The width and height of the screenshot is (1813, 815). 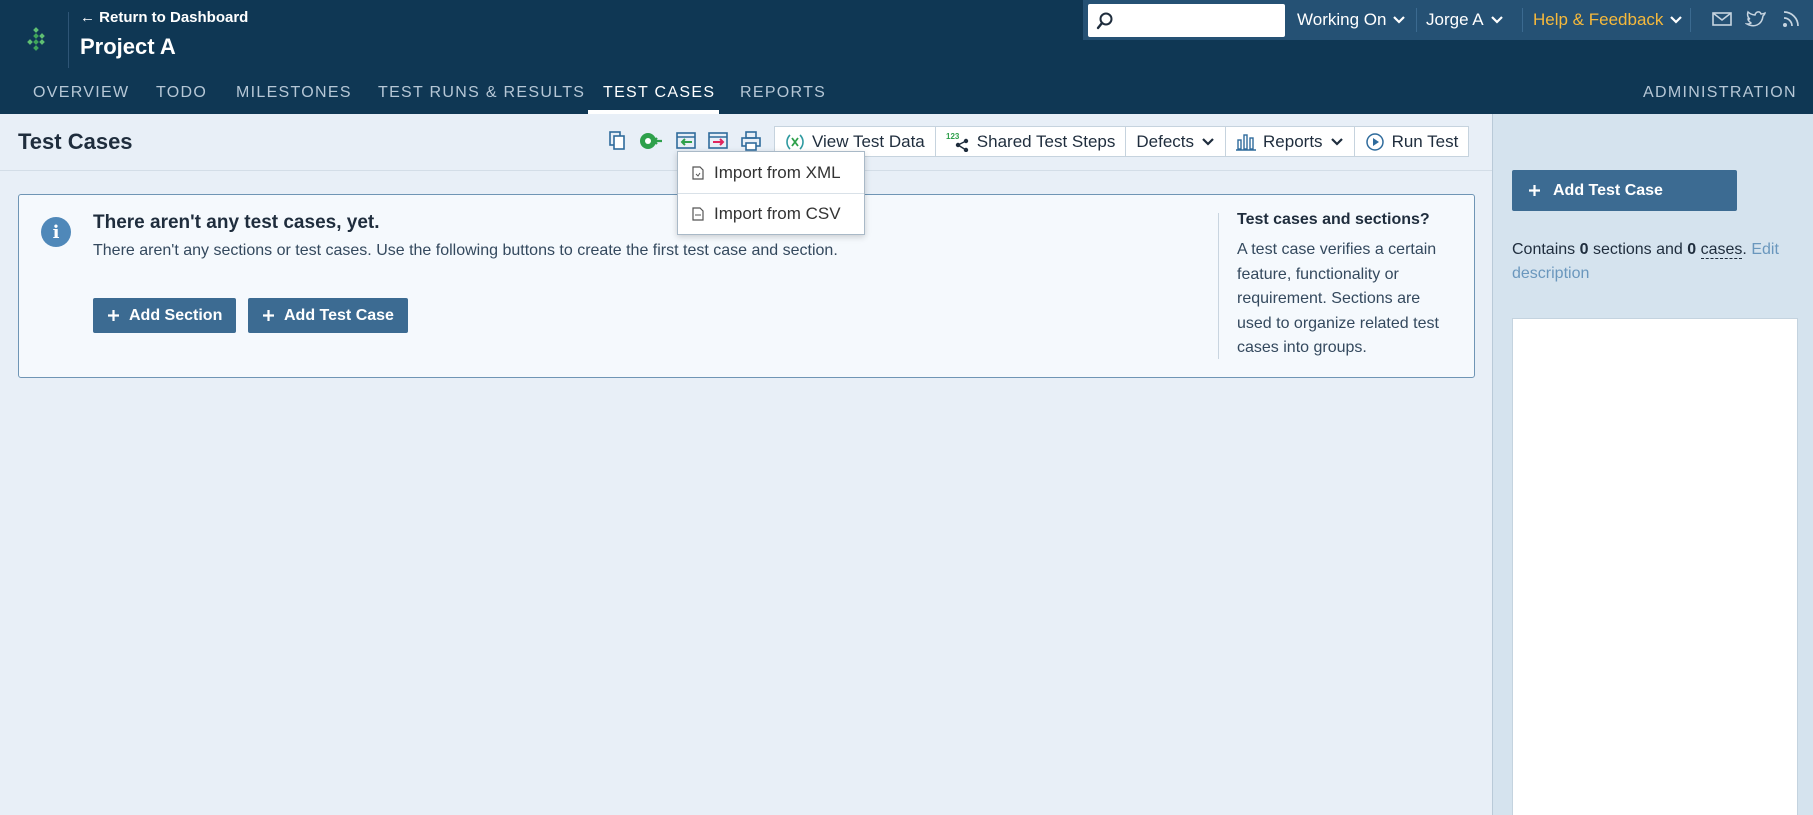 What do you see at coordinates (1165, 141) in the screenshot?
I see `defects-label: Defects` at bounding box center [1165, 141].